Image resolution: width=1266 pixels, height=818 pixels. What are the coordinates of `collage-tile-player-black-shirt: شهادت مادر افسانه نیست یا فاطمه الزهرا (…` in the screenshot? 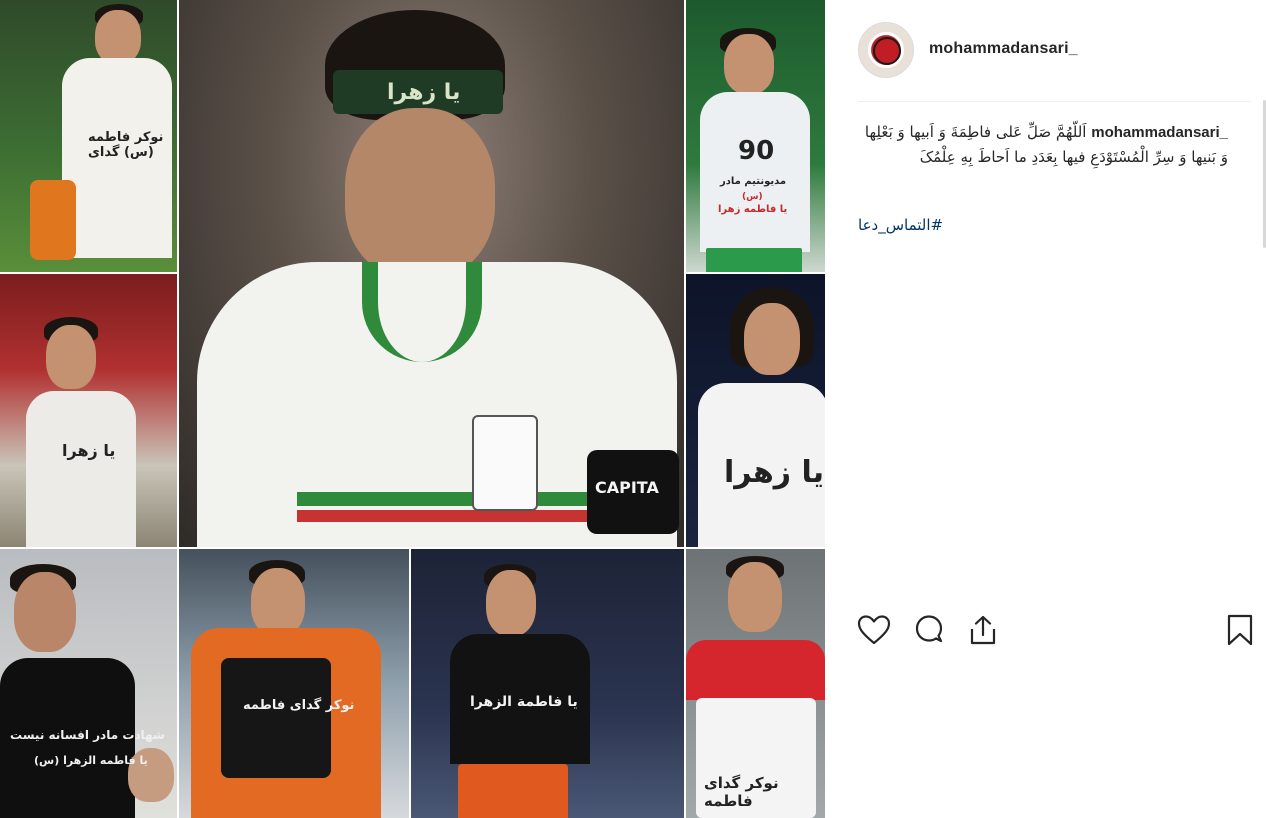 It's located at (88, 683).